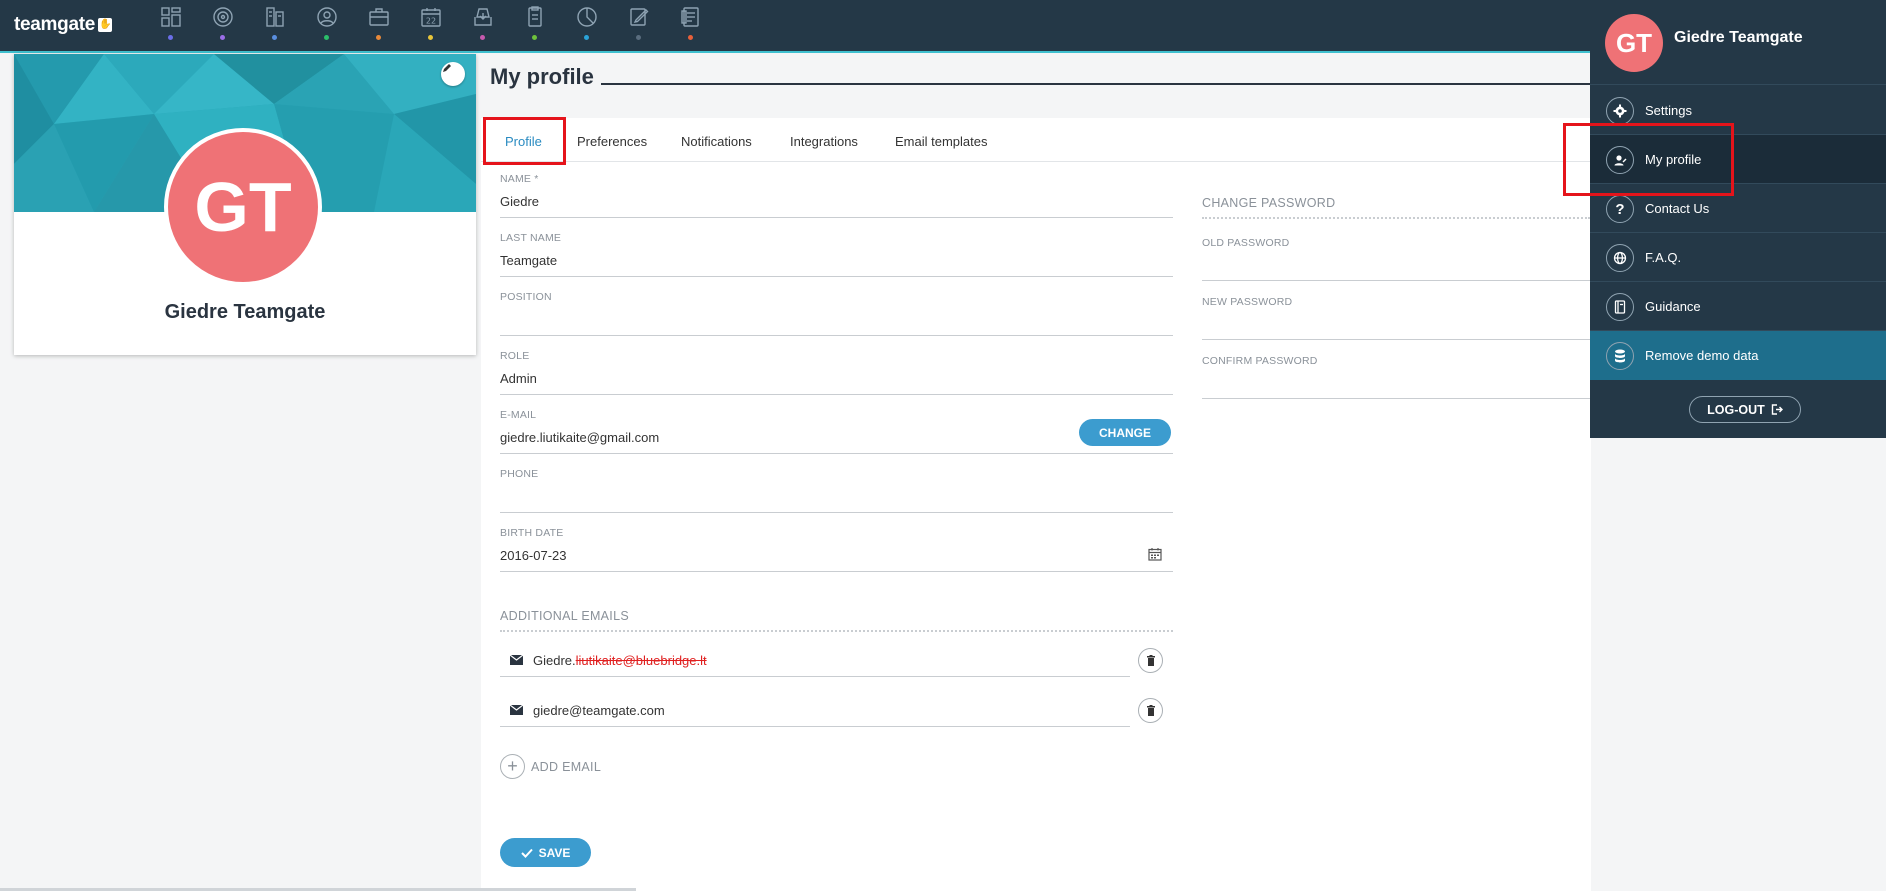 This screenshot has height=891, width=1886. I want to click on profile-card: GT Giedre Teamgate, so click(245, 204).